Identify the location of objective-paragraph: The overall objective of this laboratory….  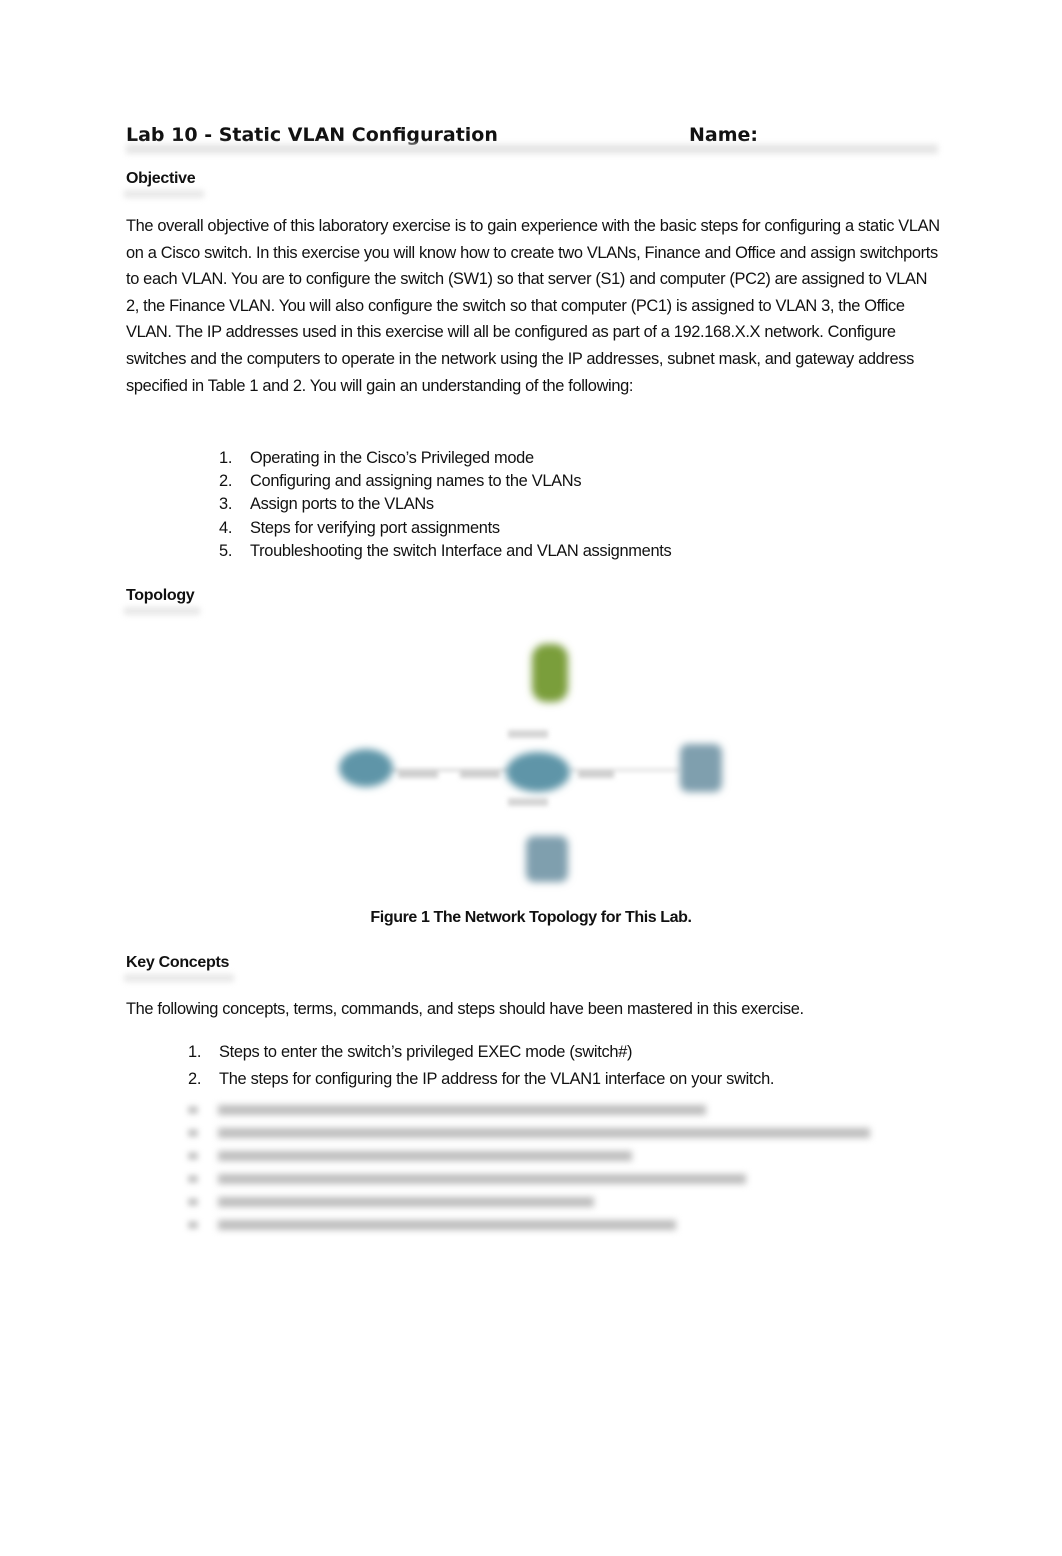
(533, 306).